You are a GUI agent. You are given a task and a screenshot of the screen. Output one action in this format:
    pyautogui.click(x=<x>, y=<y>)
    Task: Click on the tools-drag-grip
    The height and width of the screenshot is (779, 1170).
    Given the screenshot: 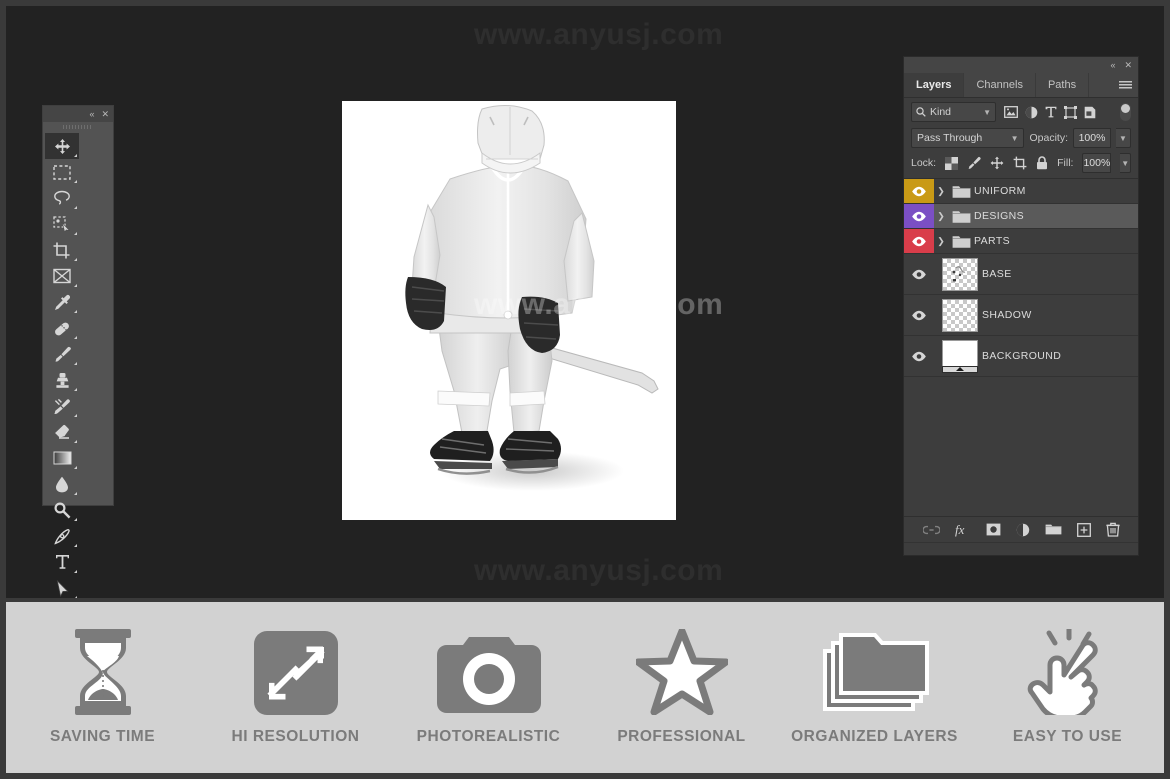 What is the action you would take?
    pyautogui.click(x=78, y=126)
    